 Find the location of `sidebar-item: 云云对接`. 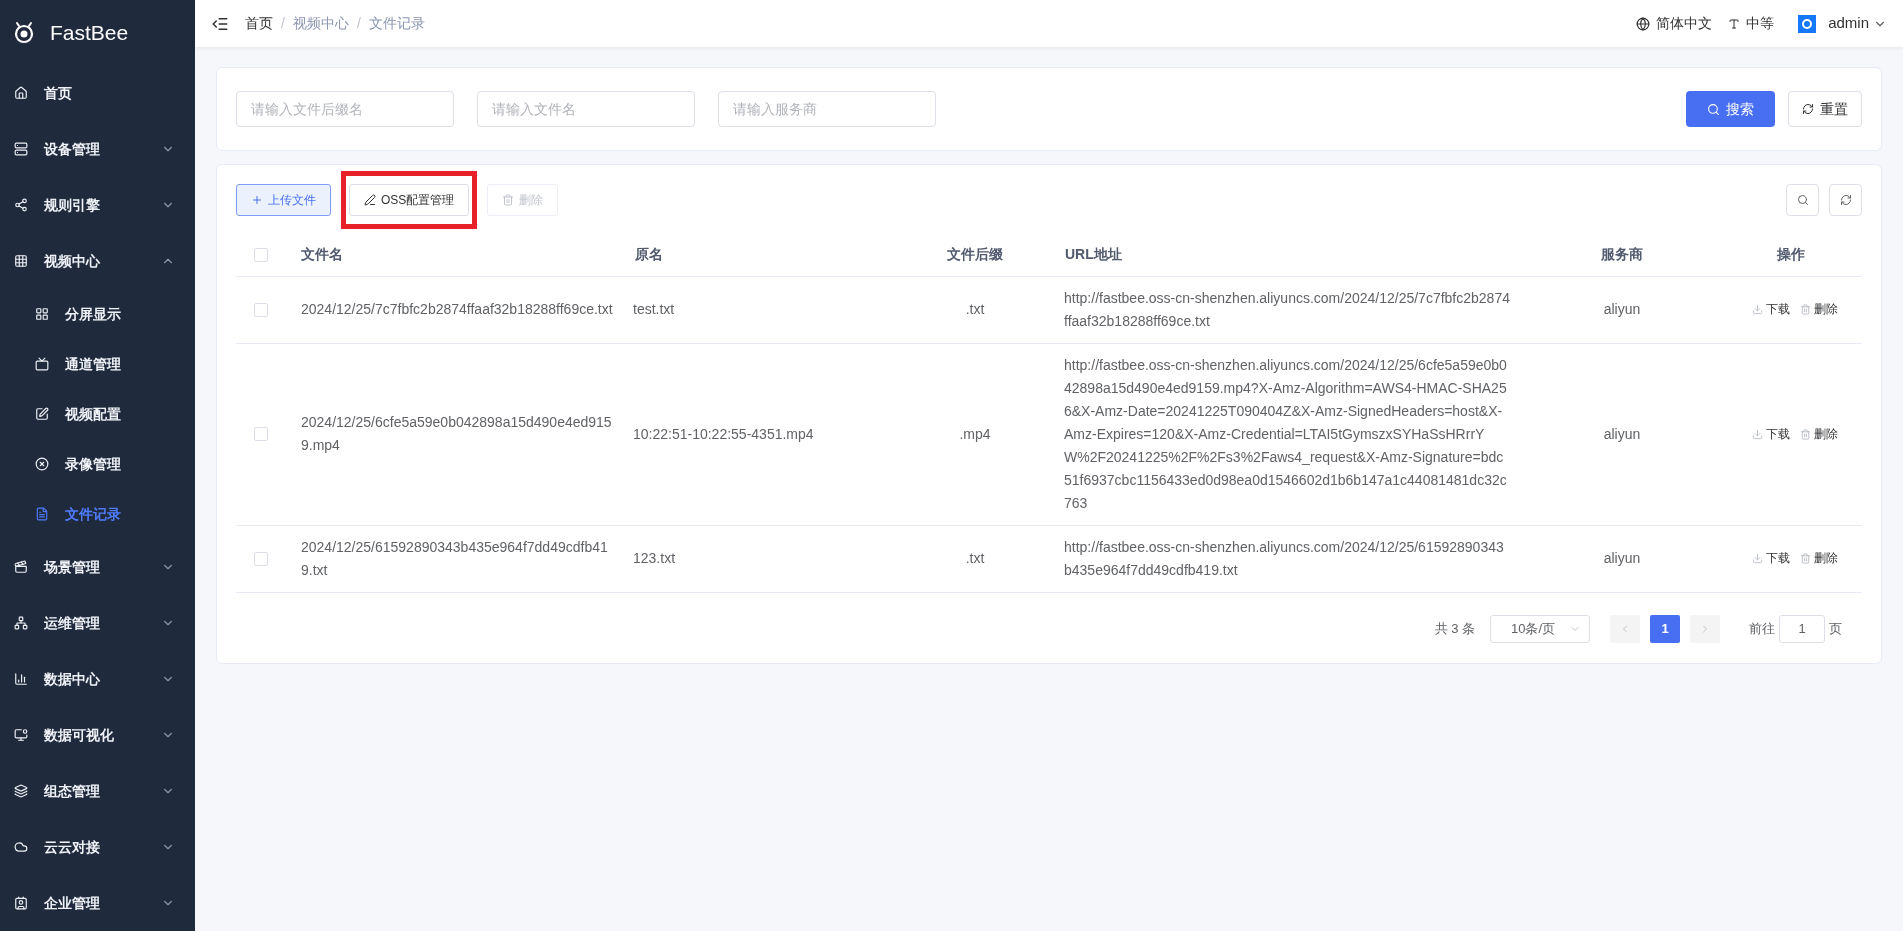

sidebar-item: 云云对接 is located at coordinates (97, 847).